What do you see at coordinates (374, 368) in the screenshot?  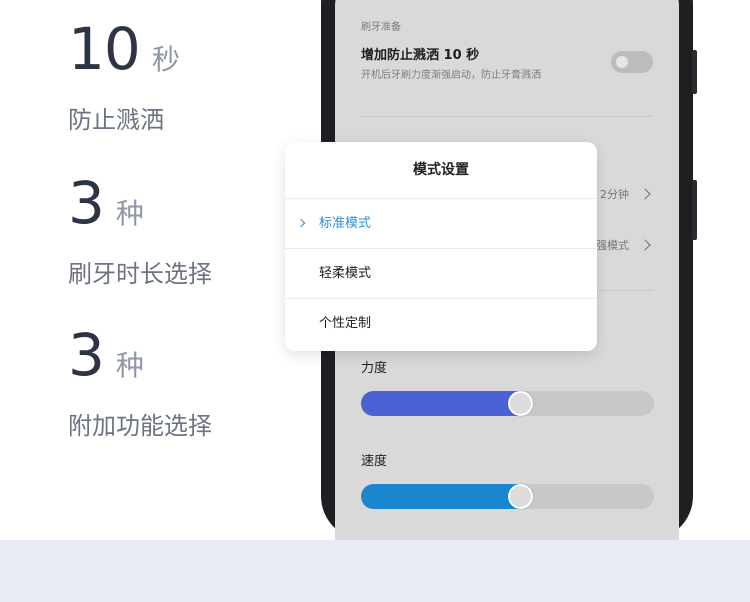 I see `strength-label: 力度` at bounding box center [374, 368].